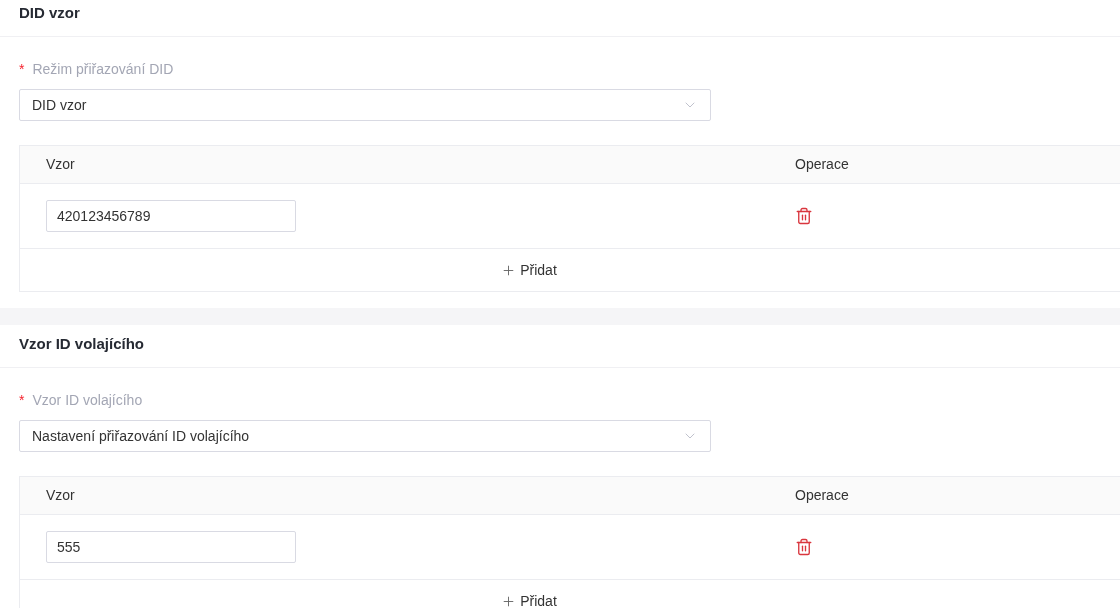  What do you see at coordinates (365, 105) in the screenshot?
I see `select-field: DID vzor` at bounding box center [365, 105].